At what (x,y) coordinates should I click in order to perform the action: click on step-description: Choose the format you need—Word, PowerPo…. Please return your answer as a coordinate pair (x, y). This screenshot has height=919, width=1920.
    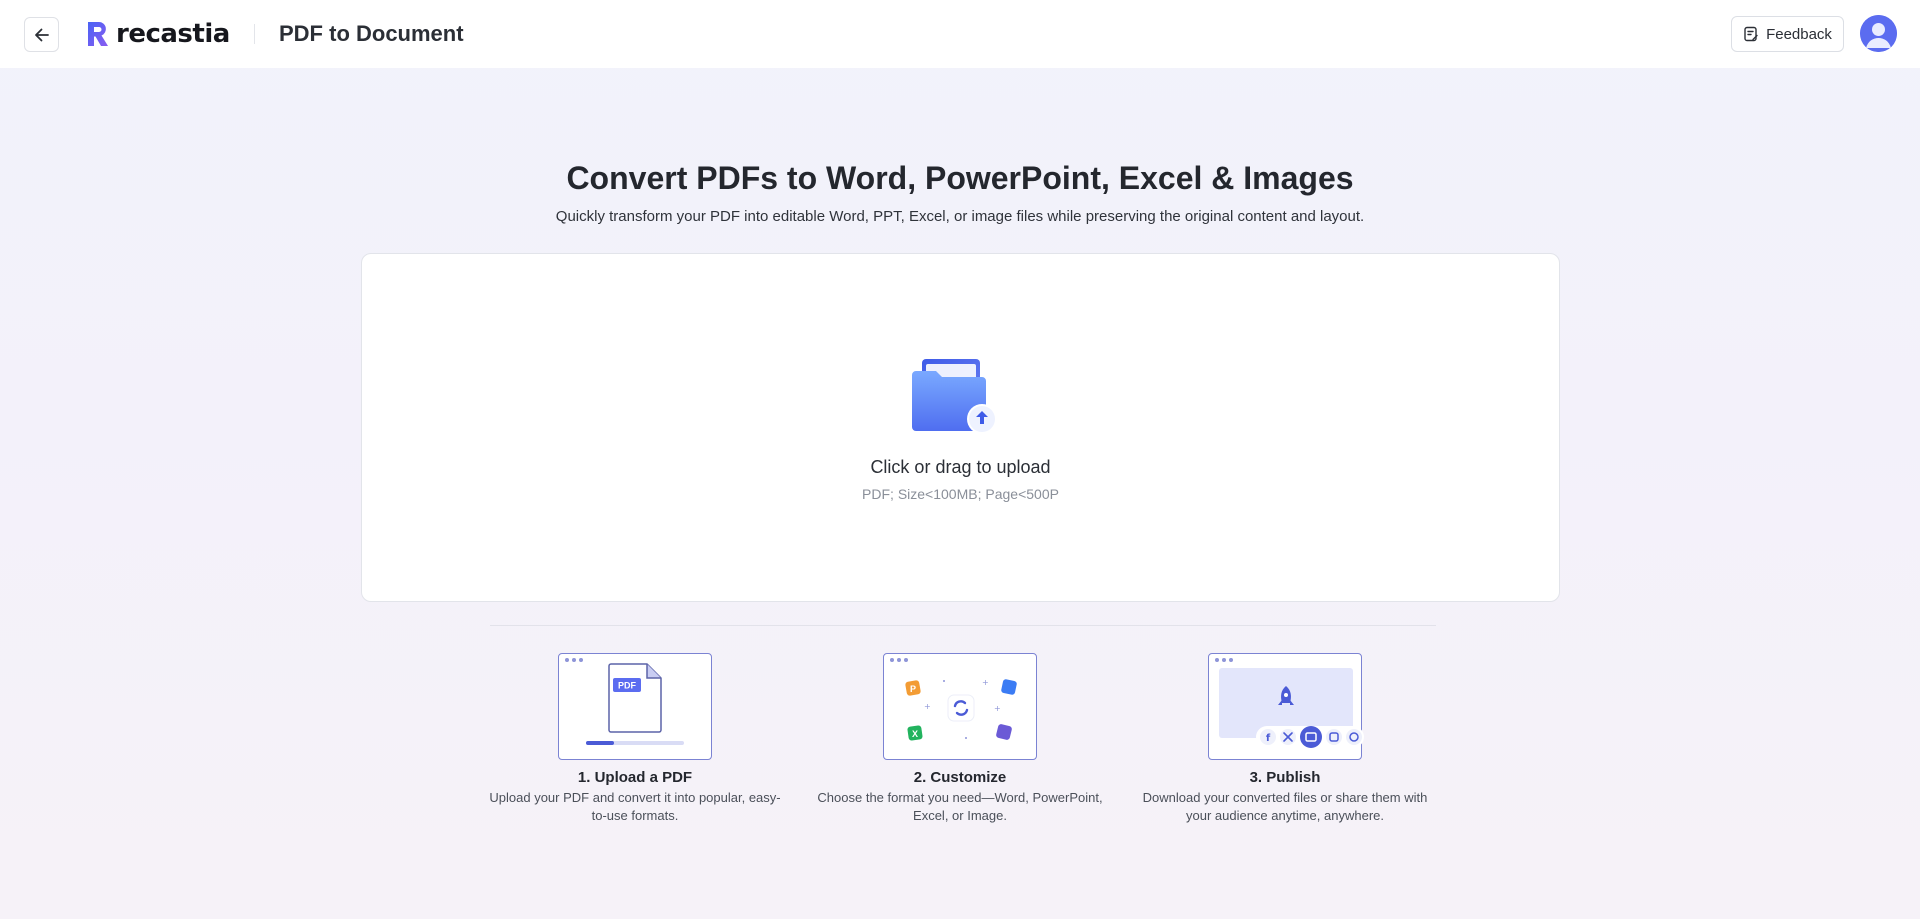
    Looking at the image, I should click on (960, 807).